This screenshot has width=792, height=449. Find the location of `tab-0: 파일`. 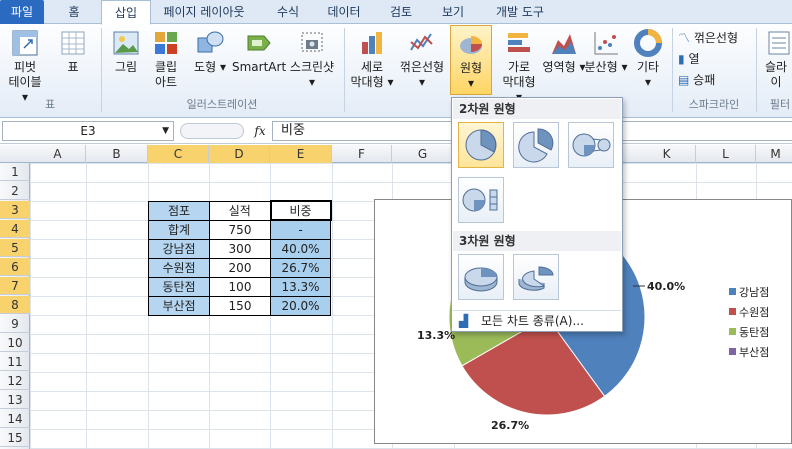

tab-0: 파일 is located at coordinates (22, 12).